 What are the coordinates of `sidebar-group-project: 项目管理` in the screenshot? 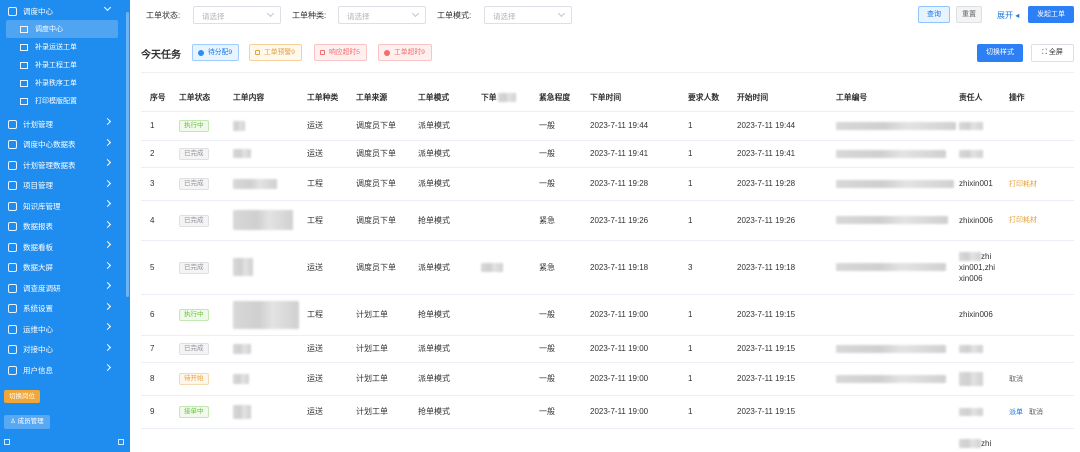 It's located at (65, 186).